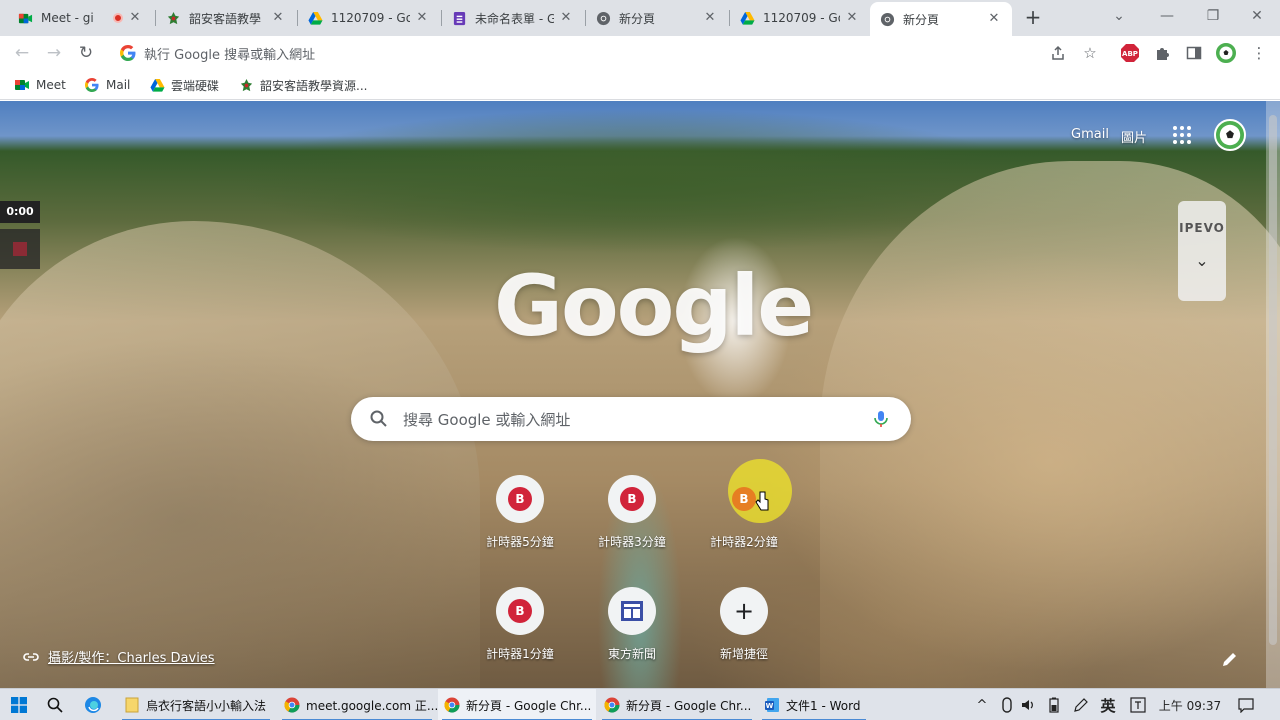 The width and height of the screenshot is (1280, 720). I want to click on side-panel-icon, so click(1194, 53).